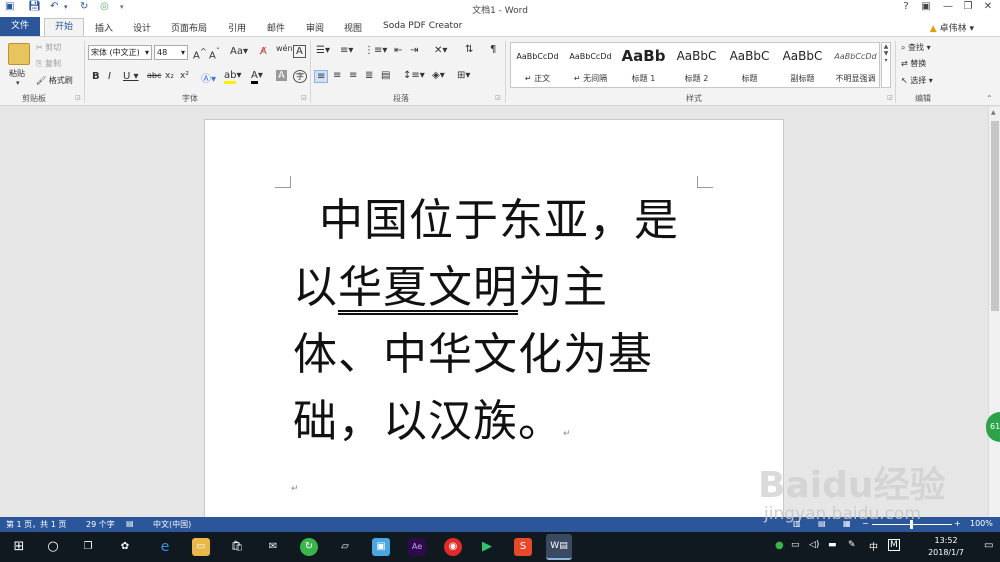  Describe the element at coordinates (414, 75) in the screenshot. I see `line-spacing-icon: ↕≡▾` at that location.